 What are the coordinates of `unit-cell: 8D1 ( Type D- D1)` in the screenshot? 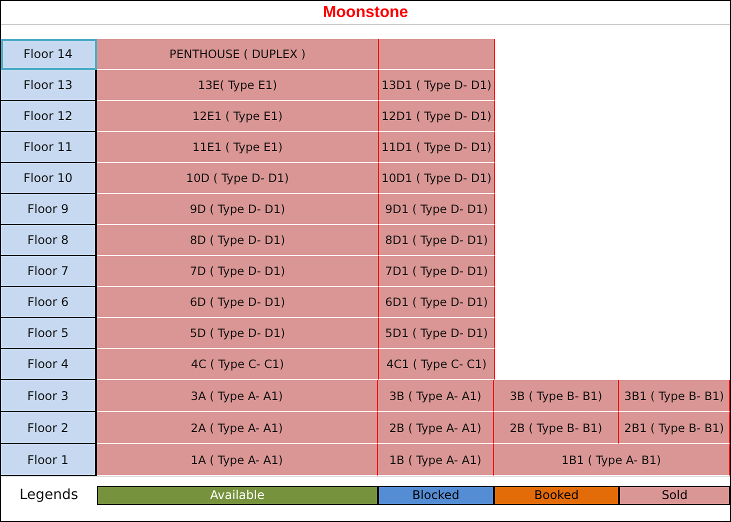 It's located at (437, 240).